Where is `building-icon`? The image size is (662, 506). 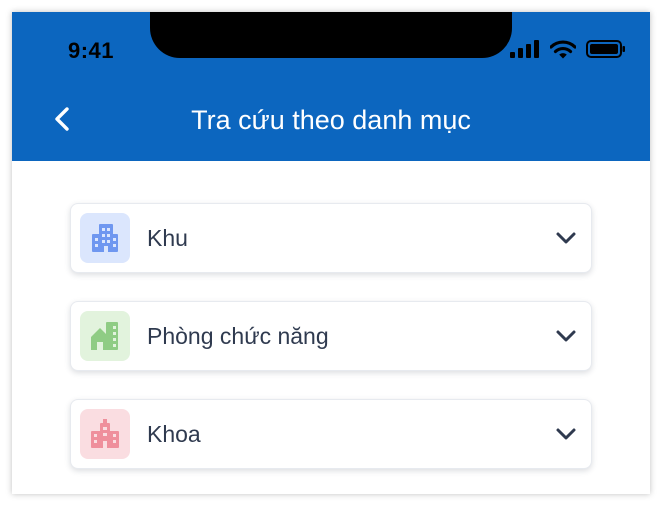
building-icon is located at coordinates (105, 238).